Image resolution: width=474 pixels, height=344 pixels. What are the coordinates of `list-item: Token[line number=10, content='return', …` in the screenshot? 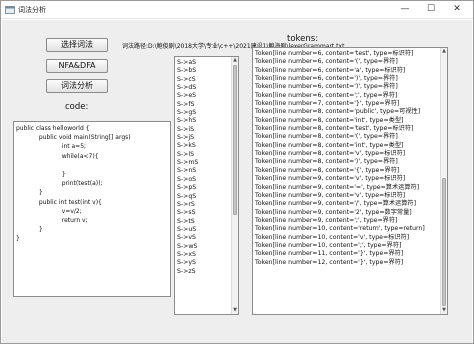 It's located at (340, 229).